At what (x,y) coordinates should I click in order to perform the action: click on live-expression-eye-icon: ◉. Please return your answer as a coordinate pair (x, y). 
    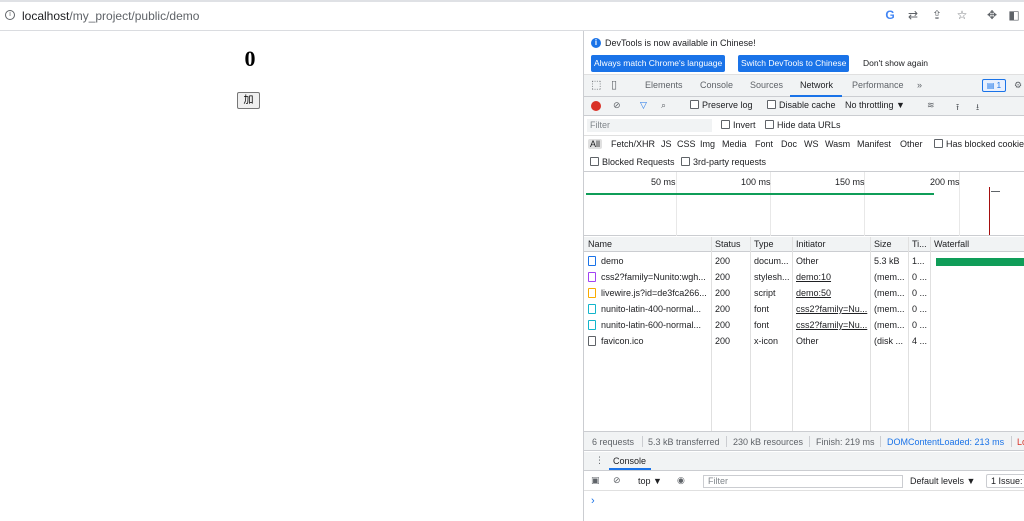
    Looking at the image, I should click on (681, 480).